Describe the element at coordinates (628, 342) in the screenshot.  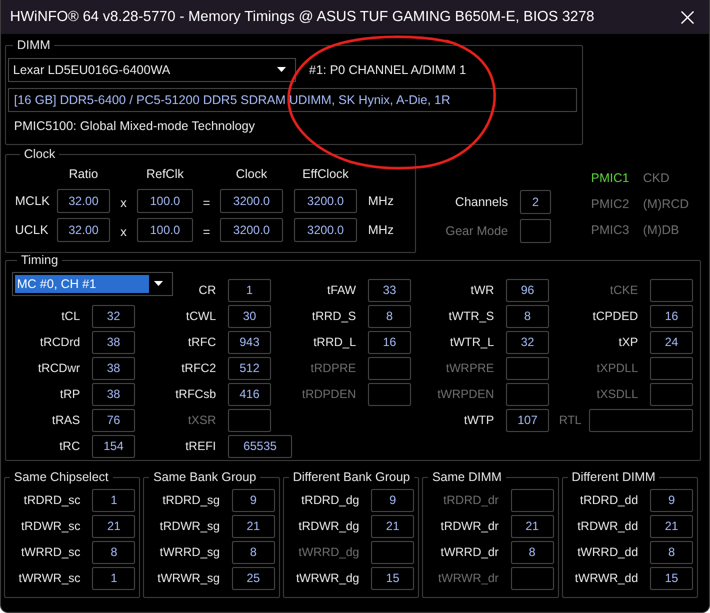
I see `timing-label: tXP` at that location.